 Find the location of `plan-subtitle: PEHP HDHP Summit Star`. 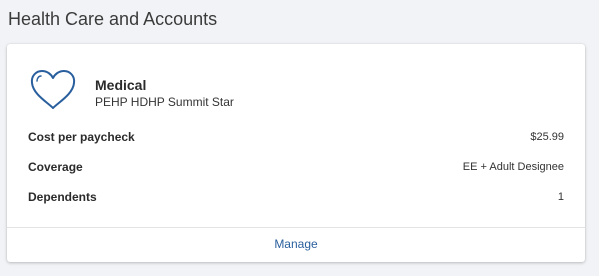

plan-subtitle: PEHP HDHP Summit Star is located at coordinates (164, 102).